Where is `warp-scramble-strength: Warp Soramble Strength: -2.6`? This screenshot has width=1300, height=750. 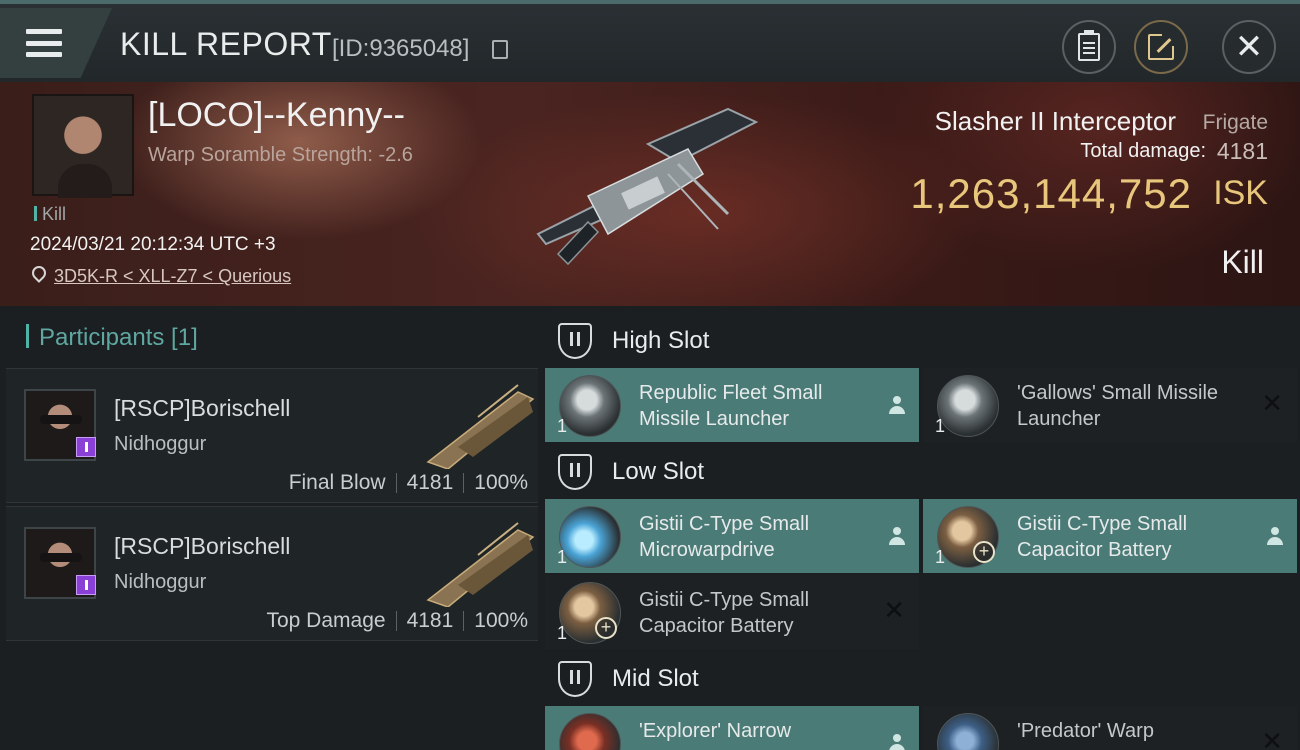 warp-scramble-strength: Warp Soramble Strength: -2.6 is located at coordinates (280, 155).